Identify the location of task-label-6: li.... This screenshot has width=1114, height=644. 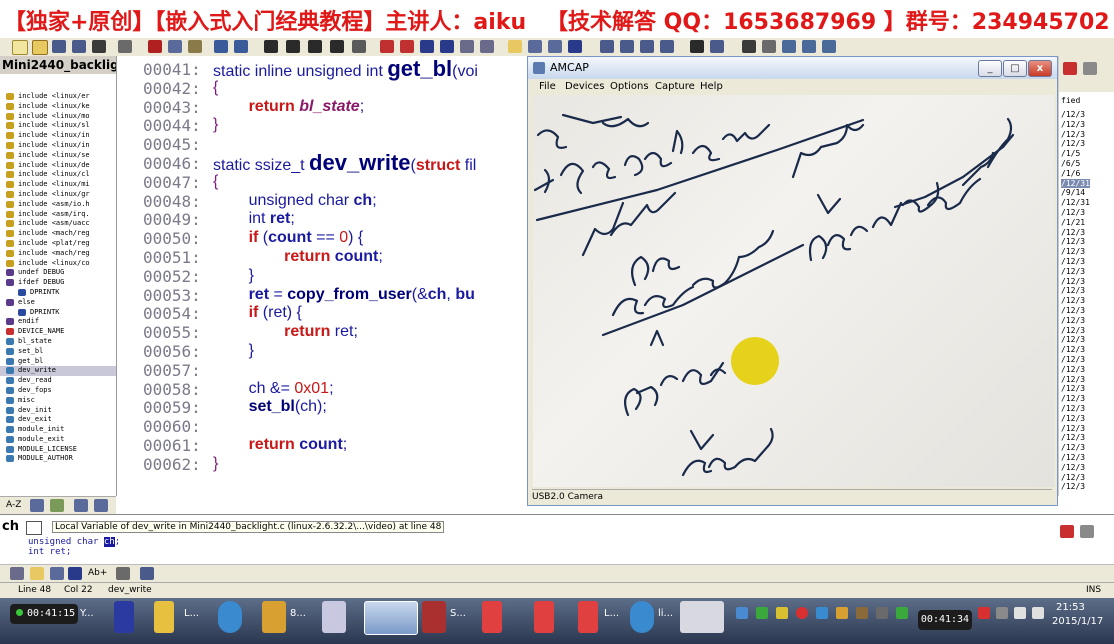
(665, 613).